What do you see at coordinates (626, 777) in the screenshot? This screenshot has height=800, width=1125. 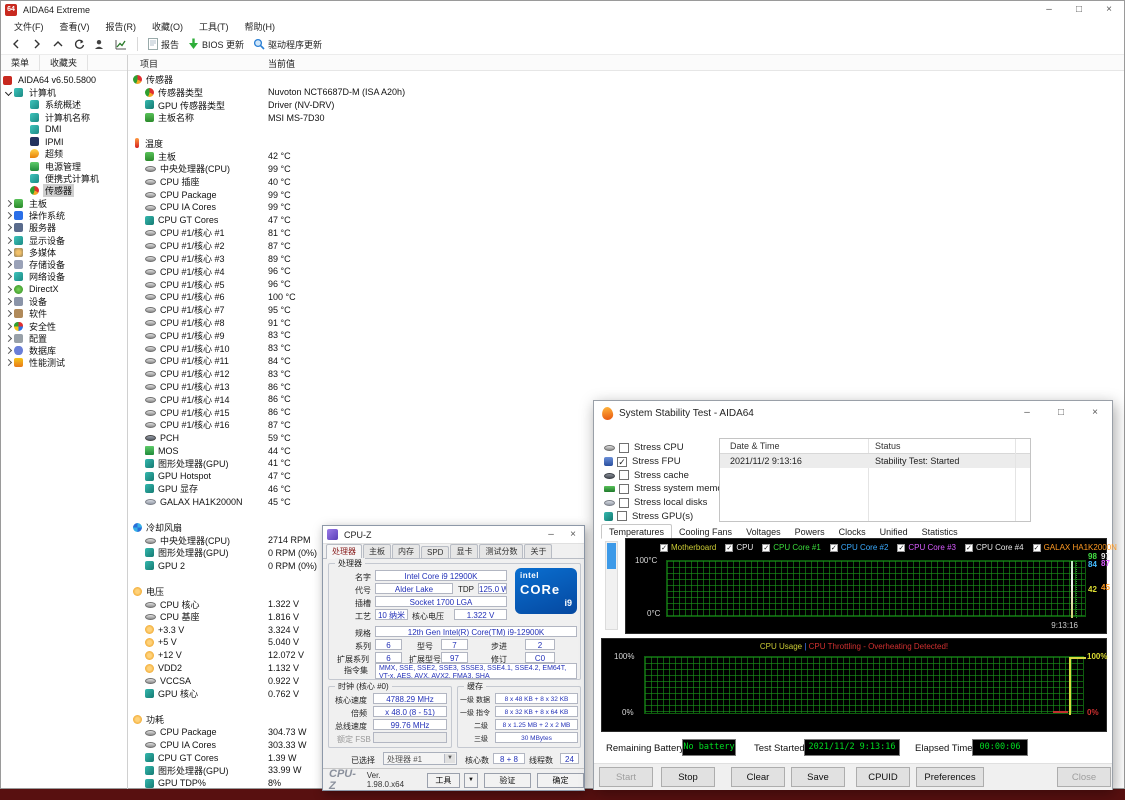 I see `sst-button: Start` at bounding box center [626, 777].